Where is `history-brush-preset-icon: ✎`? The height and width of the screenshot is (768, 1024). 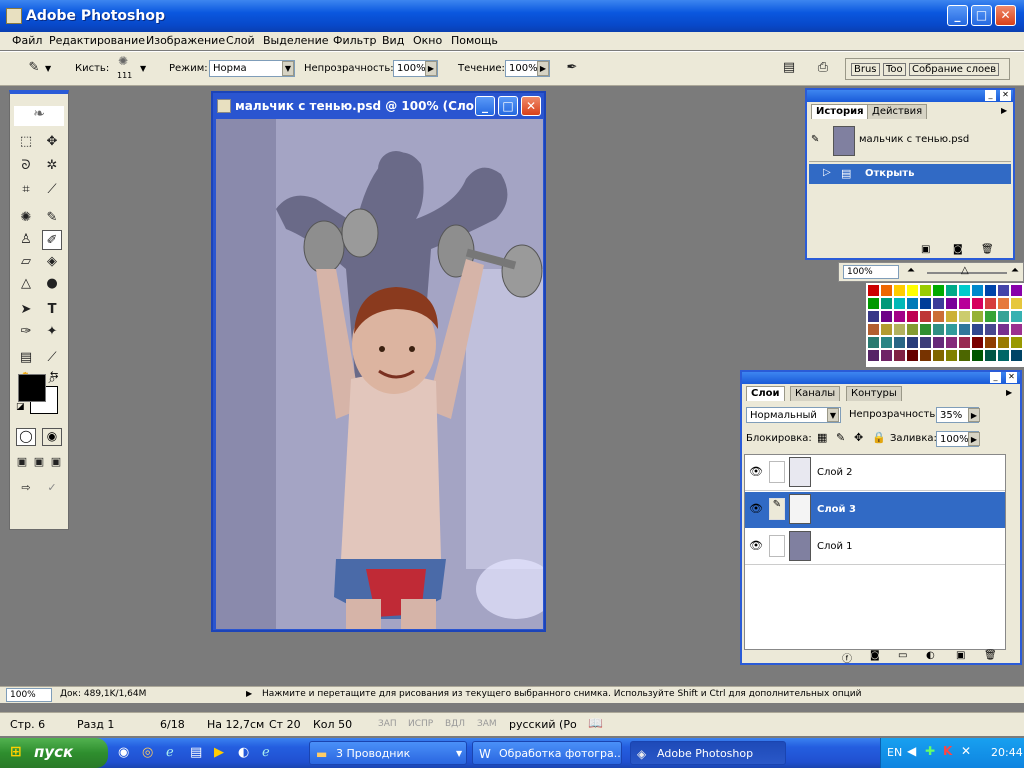 history-brush-preset-icon: ✎ is located at coordinates (34, 68).